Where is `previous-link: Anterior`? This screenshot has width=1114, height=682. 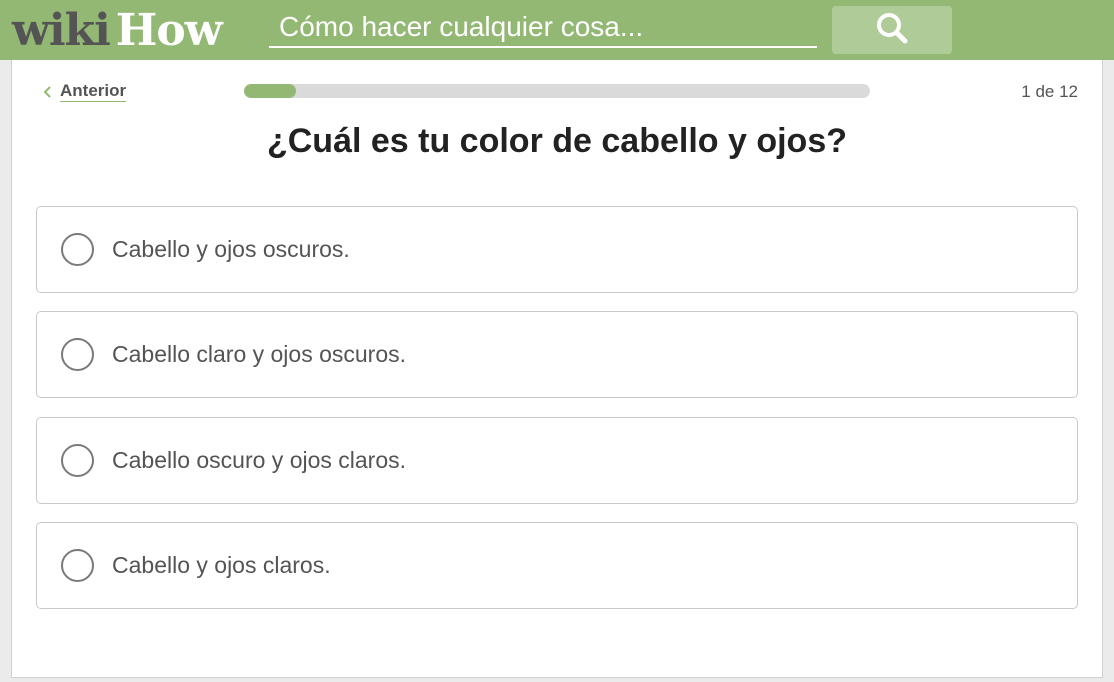 previous-link: Anterior is located at coordinates (84, 91).